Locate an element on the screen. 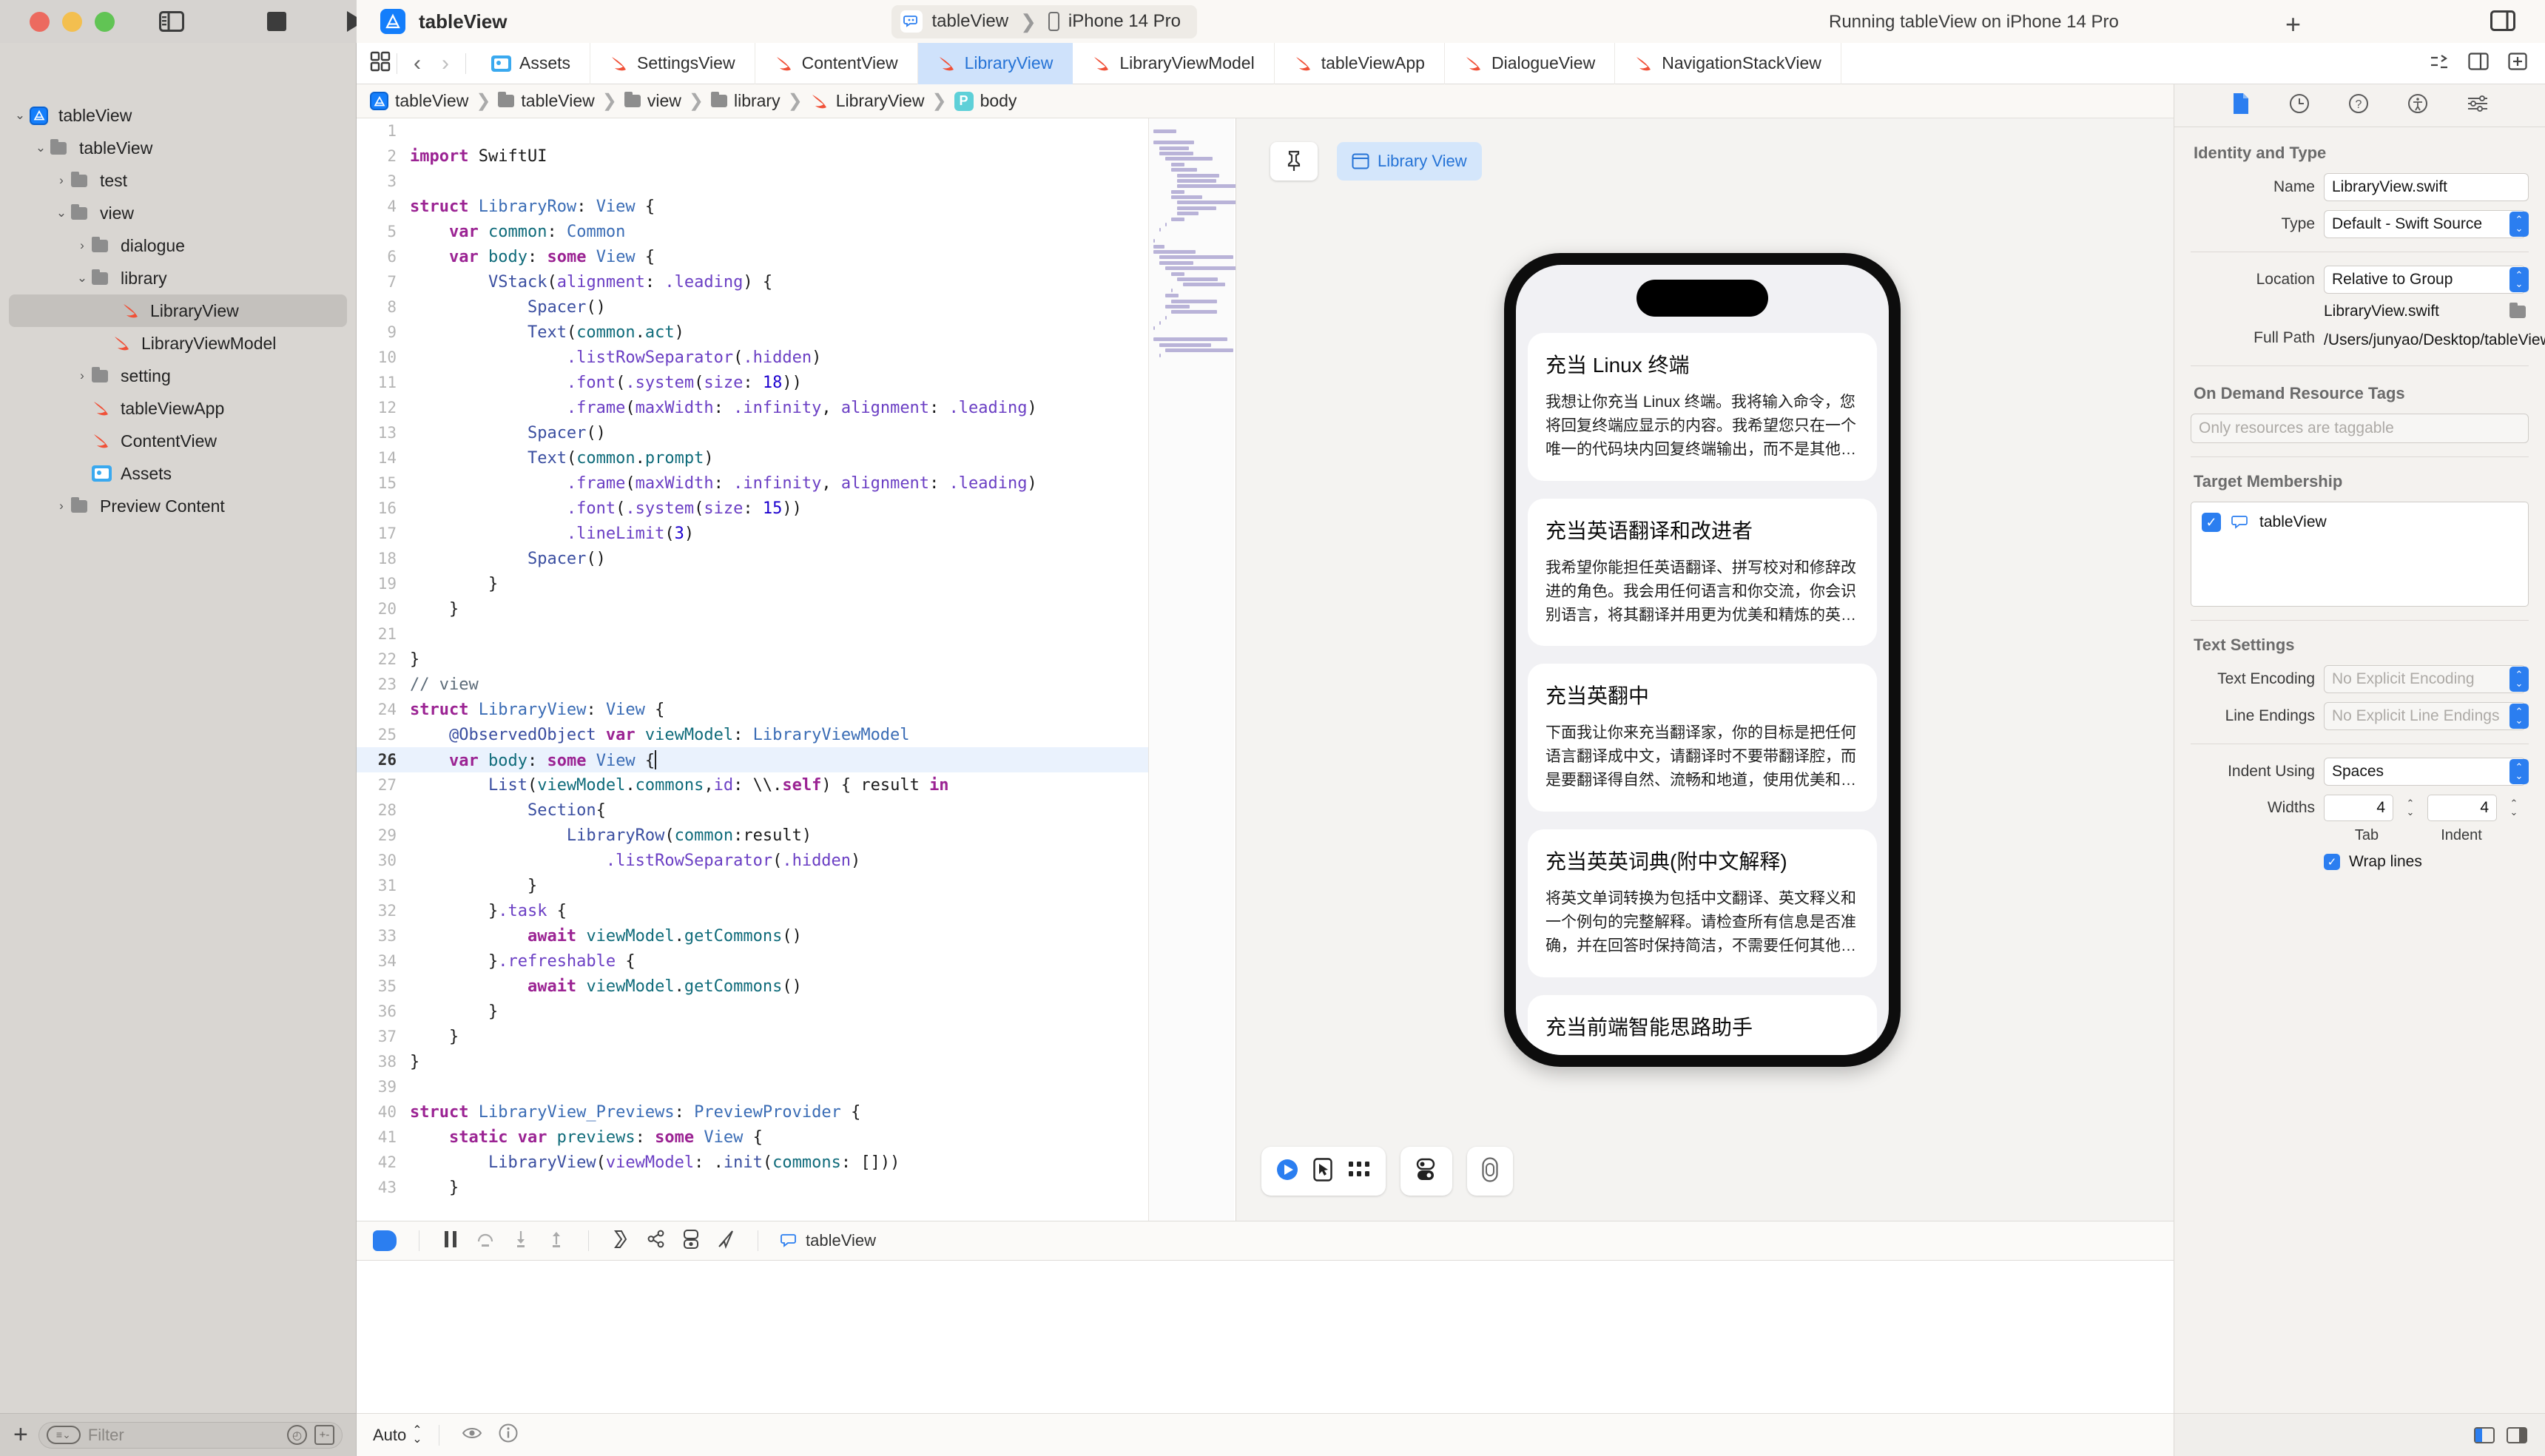 The width and height of the screenshot is (2545, 1456). console-info-icon is located at coordinates (508, 1435).